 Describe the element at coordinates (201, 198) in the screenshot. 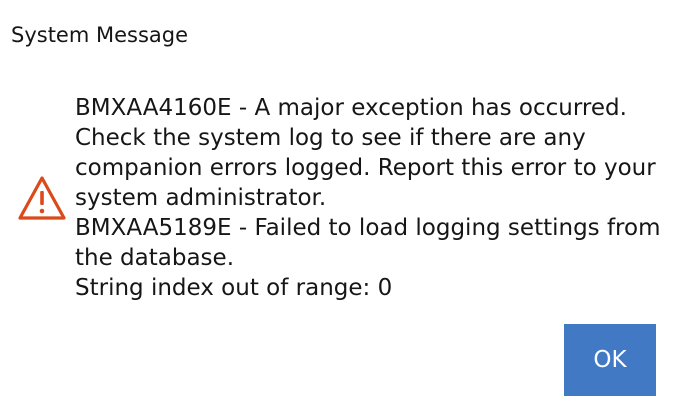

I see `message-line: system administrator.` at that location.